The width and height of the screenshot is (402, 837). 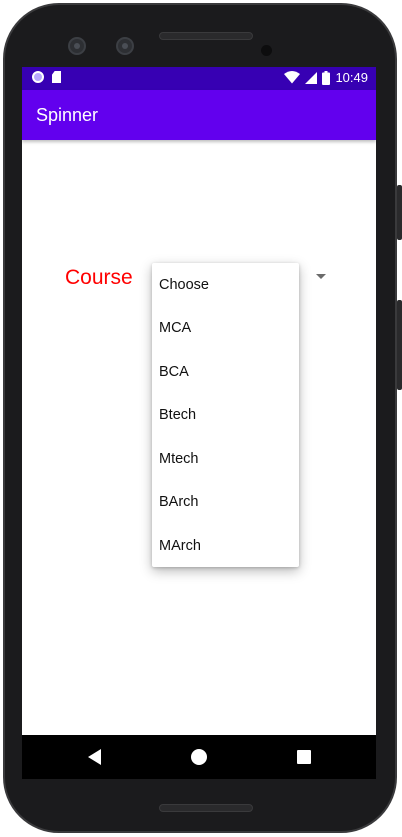 What do you see at coordinates (46, 77) in the screenshot?
I see `status-left-icons` at bounding box center [46, 77].